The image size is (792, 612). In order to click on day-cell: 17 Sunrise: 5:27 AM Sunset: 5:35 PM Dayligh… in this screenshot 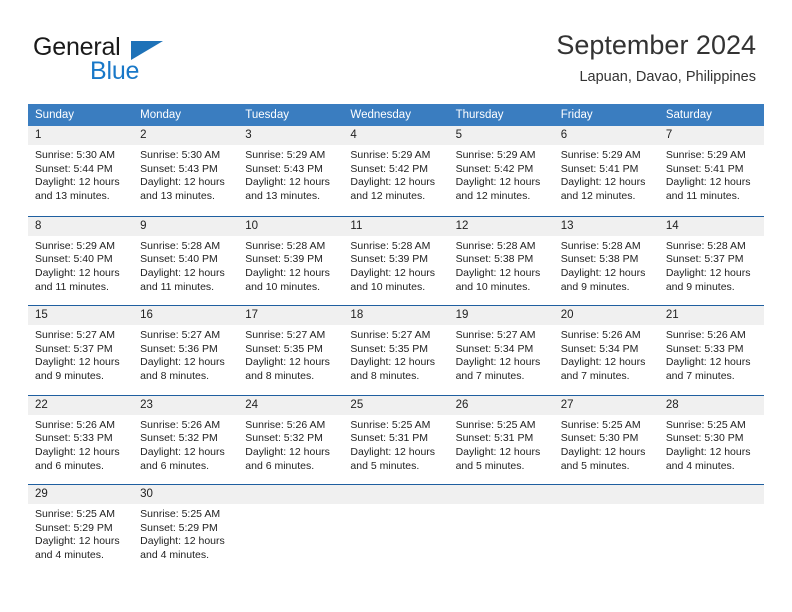, I will do `click(291, 350)`.